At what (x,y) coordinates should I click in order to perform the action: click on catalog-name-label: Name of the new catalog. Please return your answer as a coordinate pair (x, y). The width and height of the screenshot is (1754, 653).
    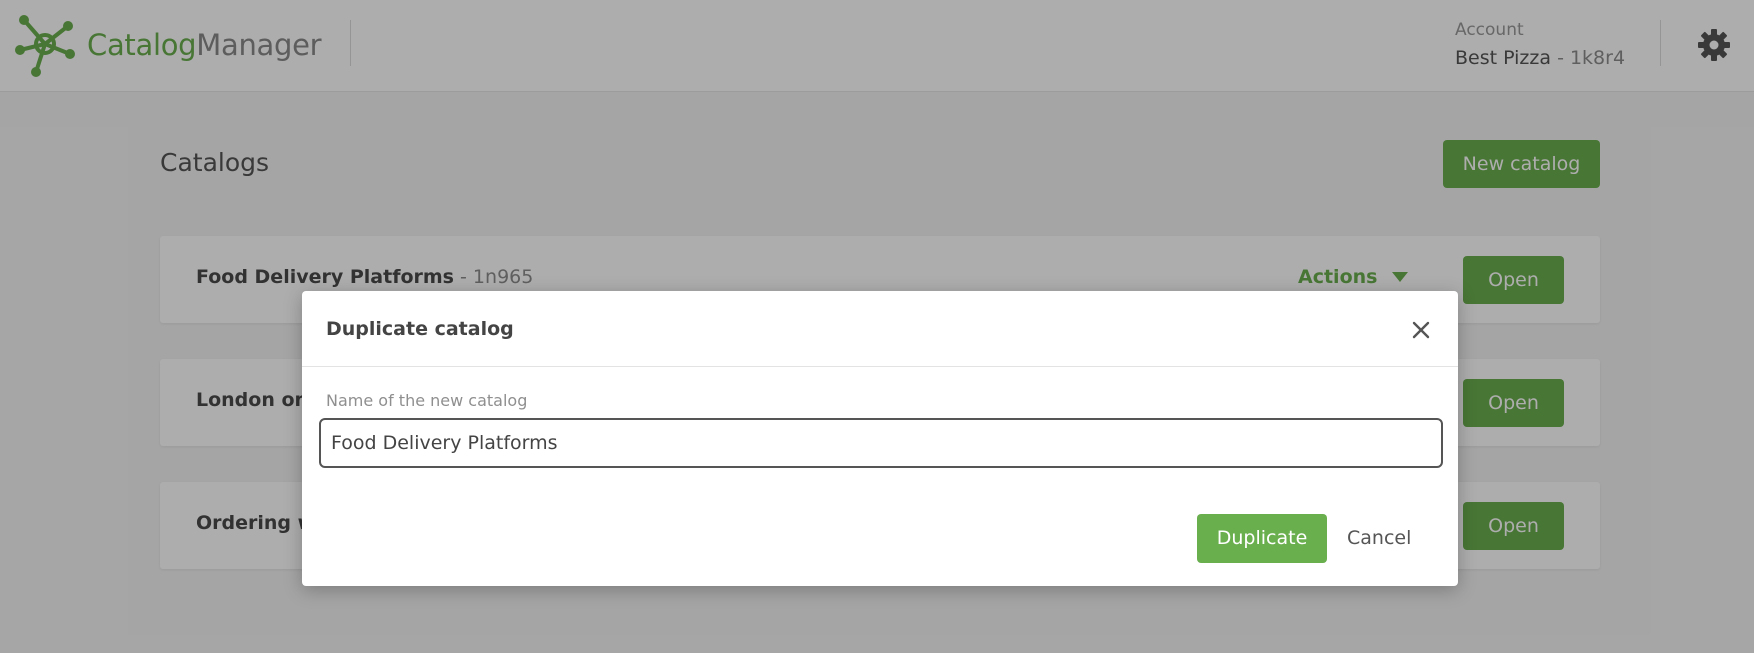
    Looking at the image, I should click on (427, 400).